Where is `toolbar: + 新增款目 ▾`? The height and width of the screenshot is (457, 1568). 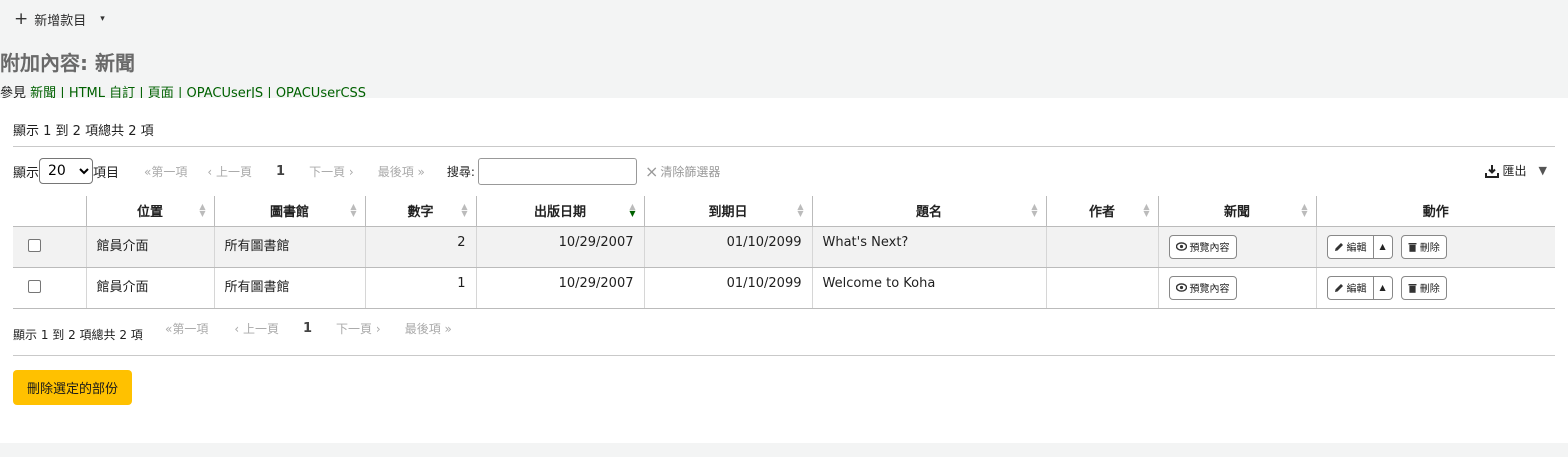
toolbar: + 新增款目 ▾ is located at coordinates (52, 19).